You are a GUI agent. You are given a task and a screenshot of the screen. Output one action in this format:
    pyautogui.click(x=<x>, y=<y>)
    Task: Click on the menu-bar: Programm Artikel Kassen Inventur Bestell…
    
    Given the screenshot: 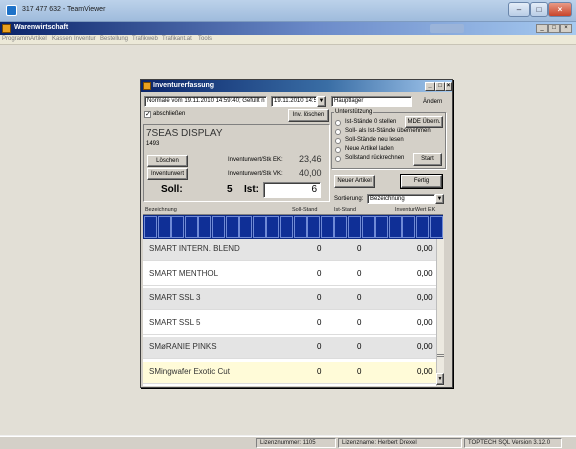 What is the action you would take?
    pyautogui.click(x=288, y=40)
    